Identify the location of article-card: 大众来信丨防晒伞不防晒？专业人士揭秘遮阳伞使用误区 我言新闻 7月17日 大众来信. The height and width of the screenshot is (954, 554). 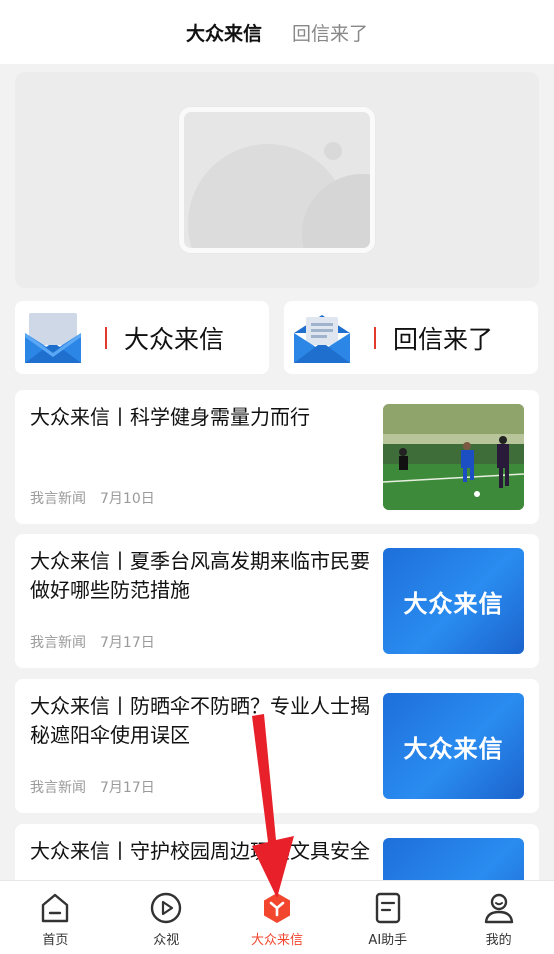
(277, 746).